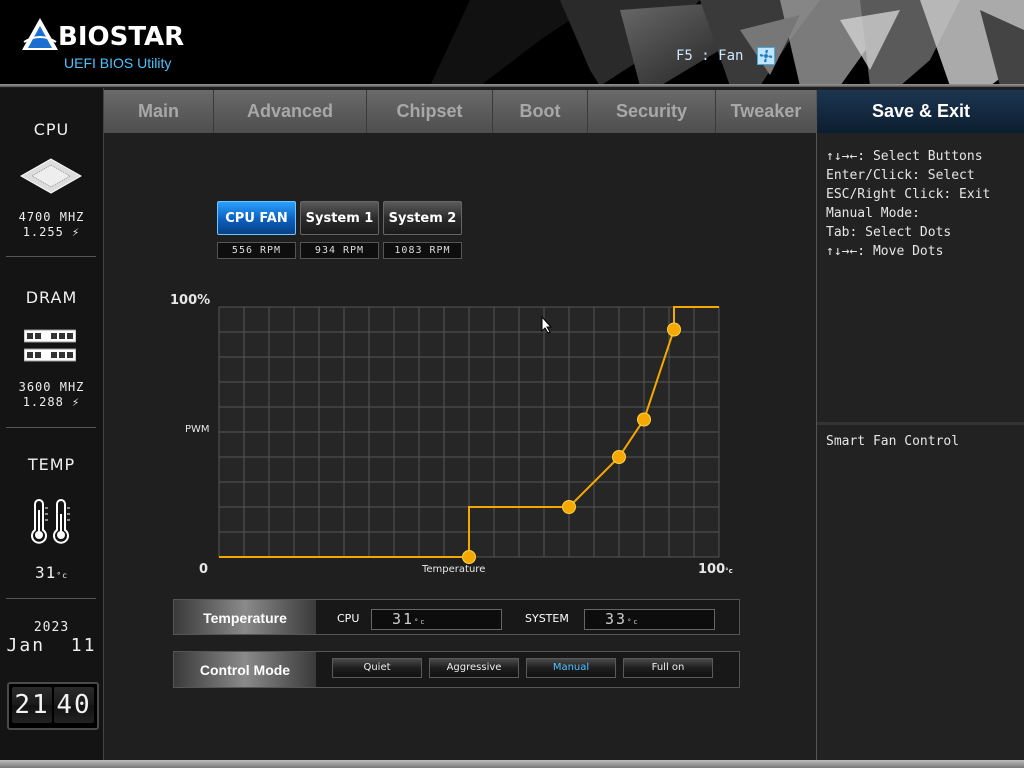 The width and height of the screenshot is (1024, 768). I want to click on logo-triangle-icon, so click(40, 34).